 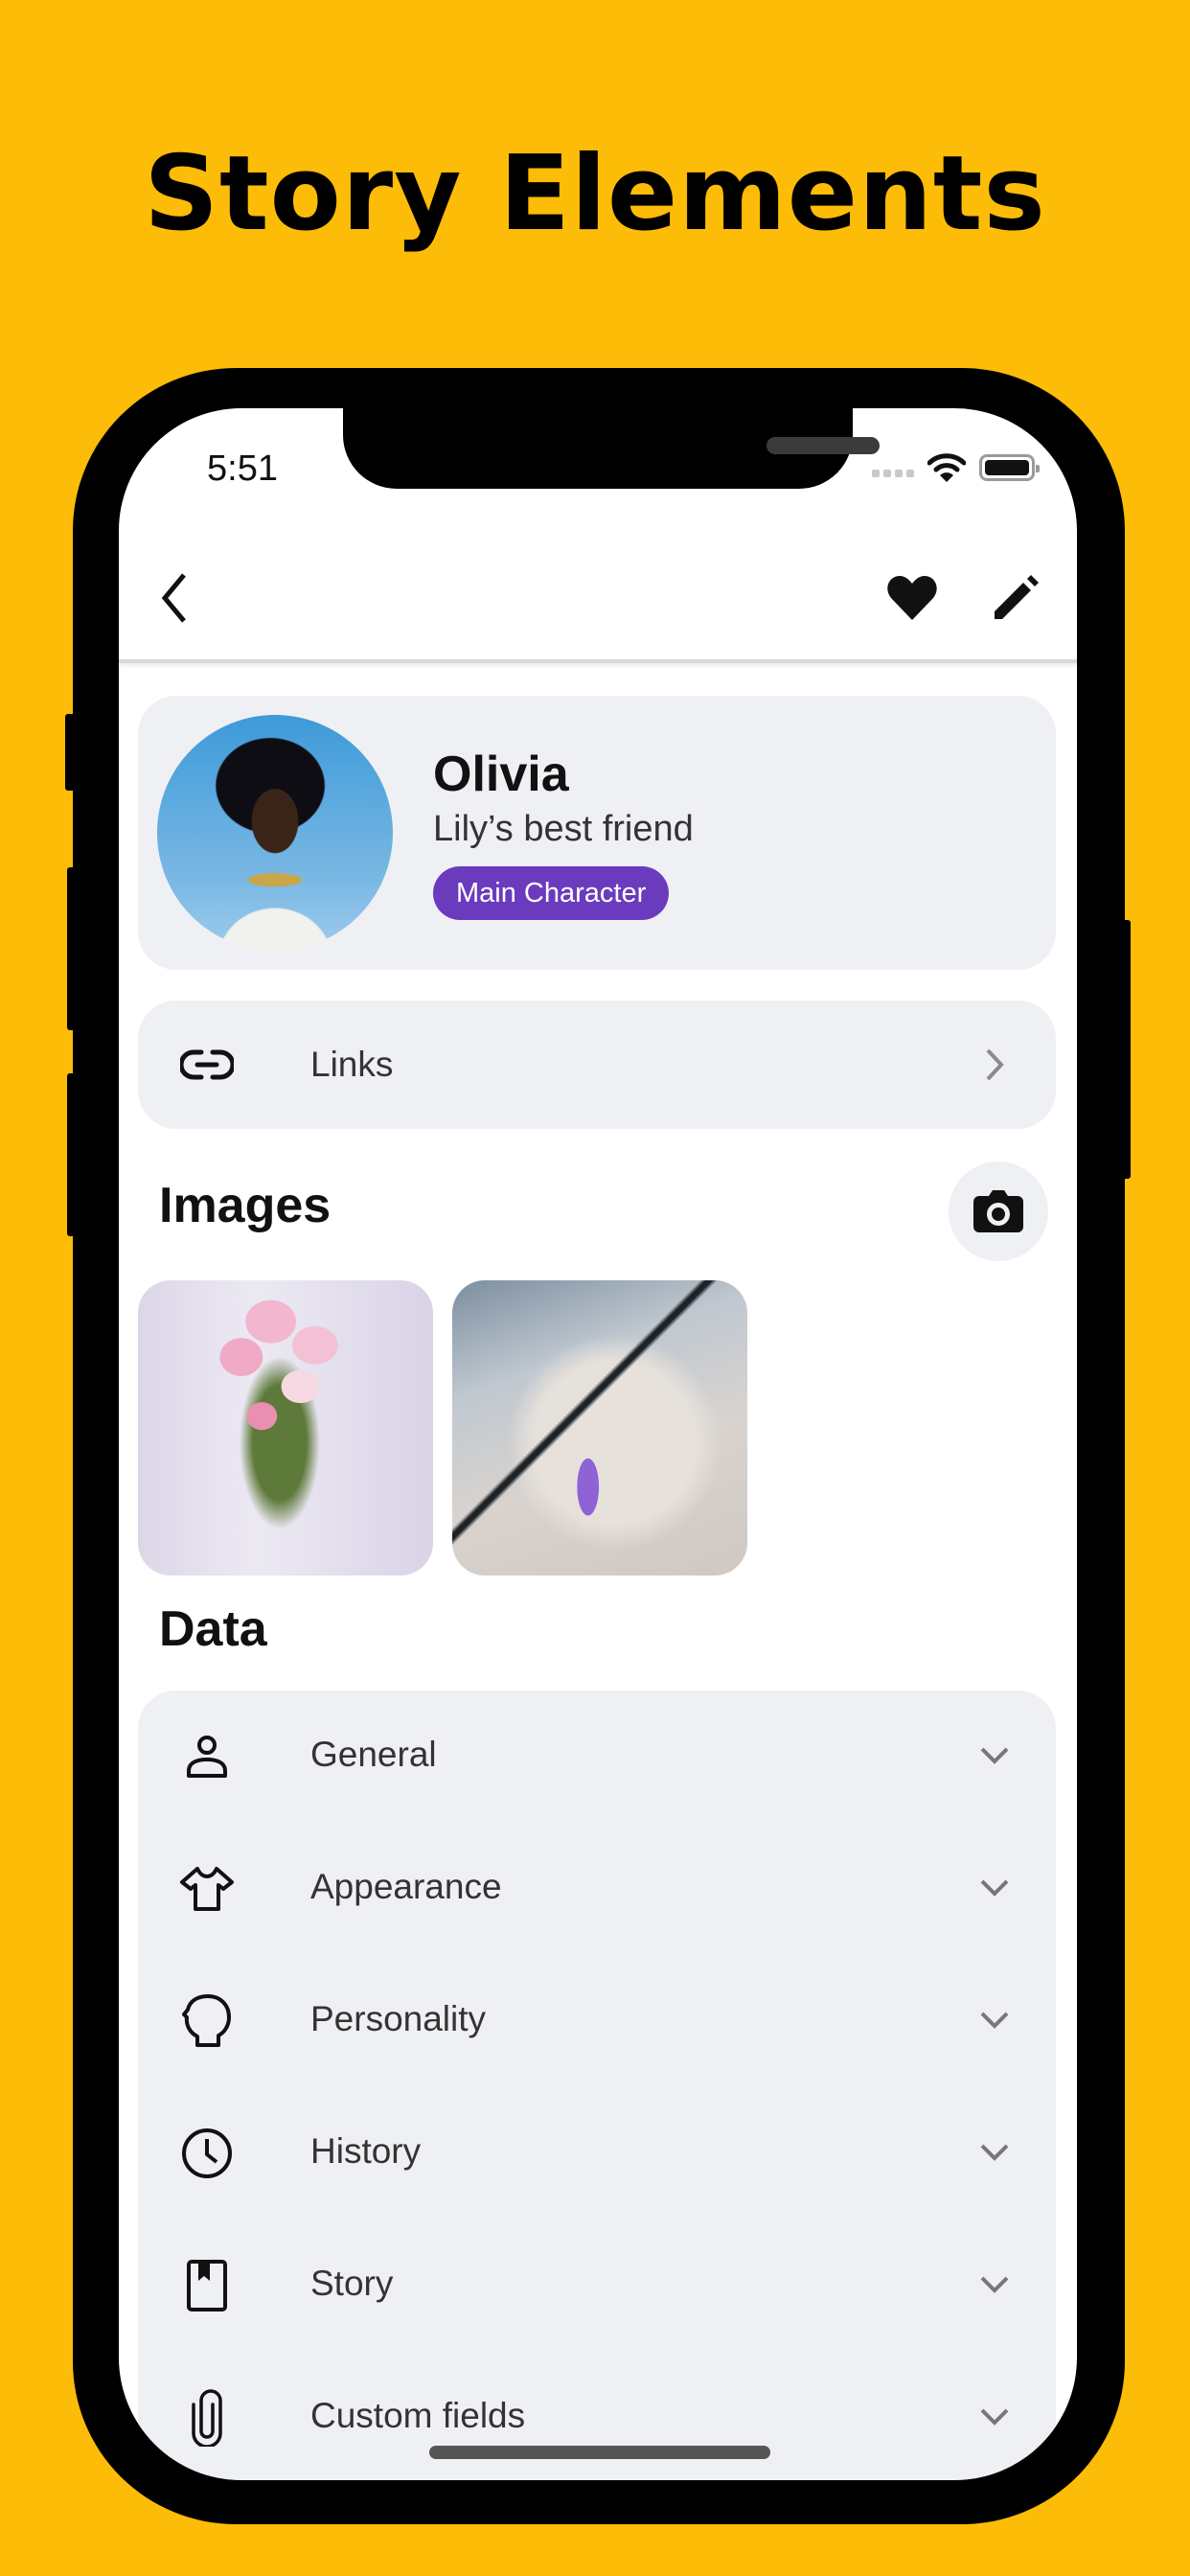 What do you see at coordinates (275, 833) in the screenshot?
I see `avatar` at bounding box center [275, 833].